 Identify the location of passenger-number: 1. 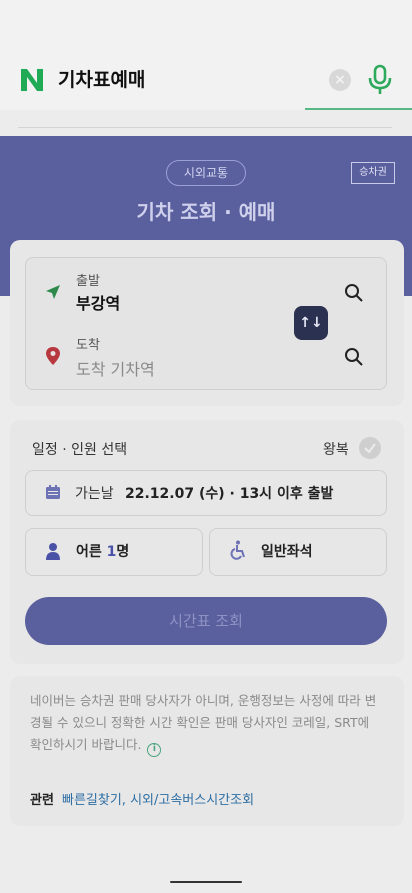
(111, 552).